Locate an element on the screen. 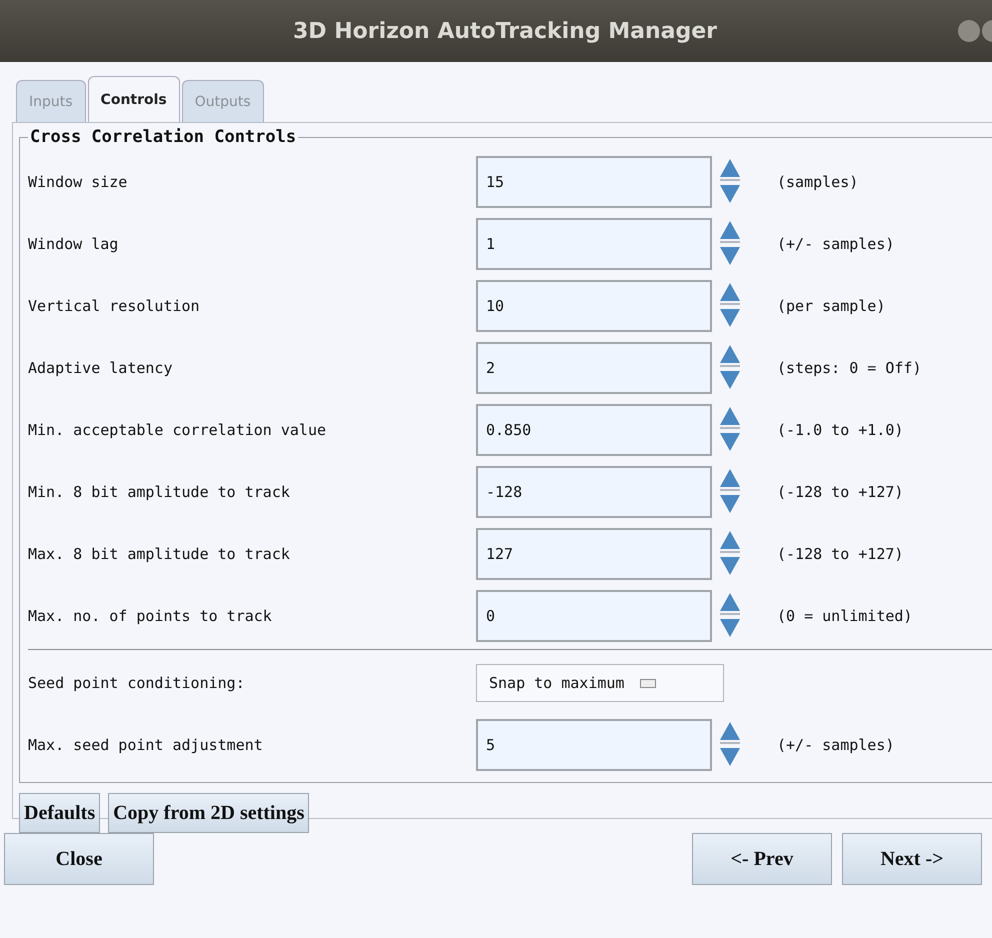 The image size is (992, 938). spin-field: -128 is located at coordinates (594, 492).